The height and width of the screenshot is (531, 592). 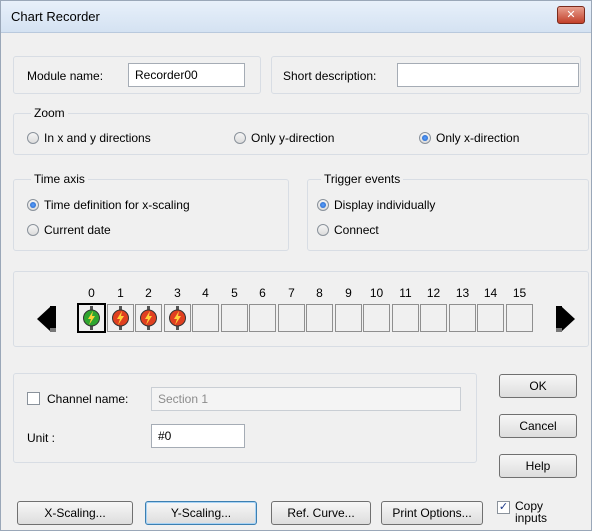 I want to click on zoom-x-label: Only x-direction, so click(x=478, y=138).